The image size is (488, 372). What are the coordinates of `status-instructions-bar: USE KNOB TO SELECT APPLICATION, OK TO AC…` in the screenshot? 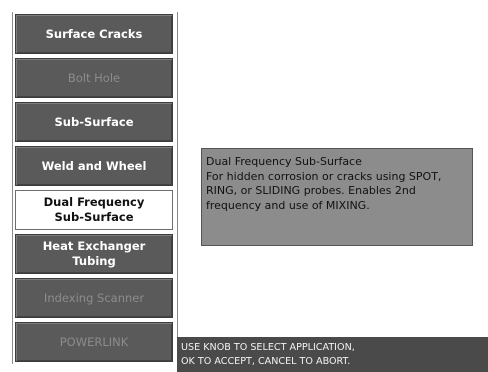 It's located at (332, 354).